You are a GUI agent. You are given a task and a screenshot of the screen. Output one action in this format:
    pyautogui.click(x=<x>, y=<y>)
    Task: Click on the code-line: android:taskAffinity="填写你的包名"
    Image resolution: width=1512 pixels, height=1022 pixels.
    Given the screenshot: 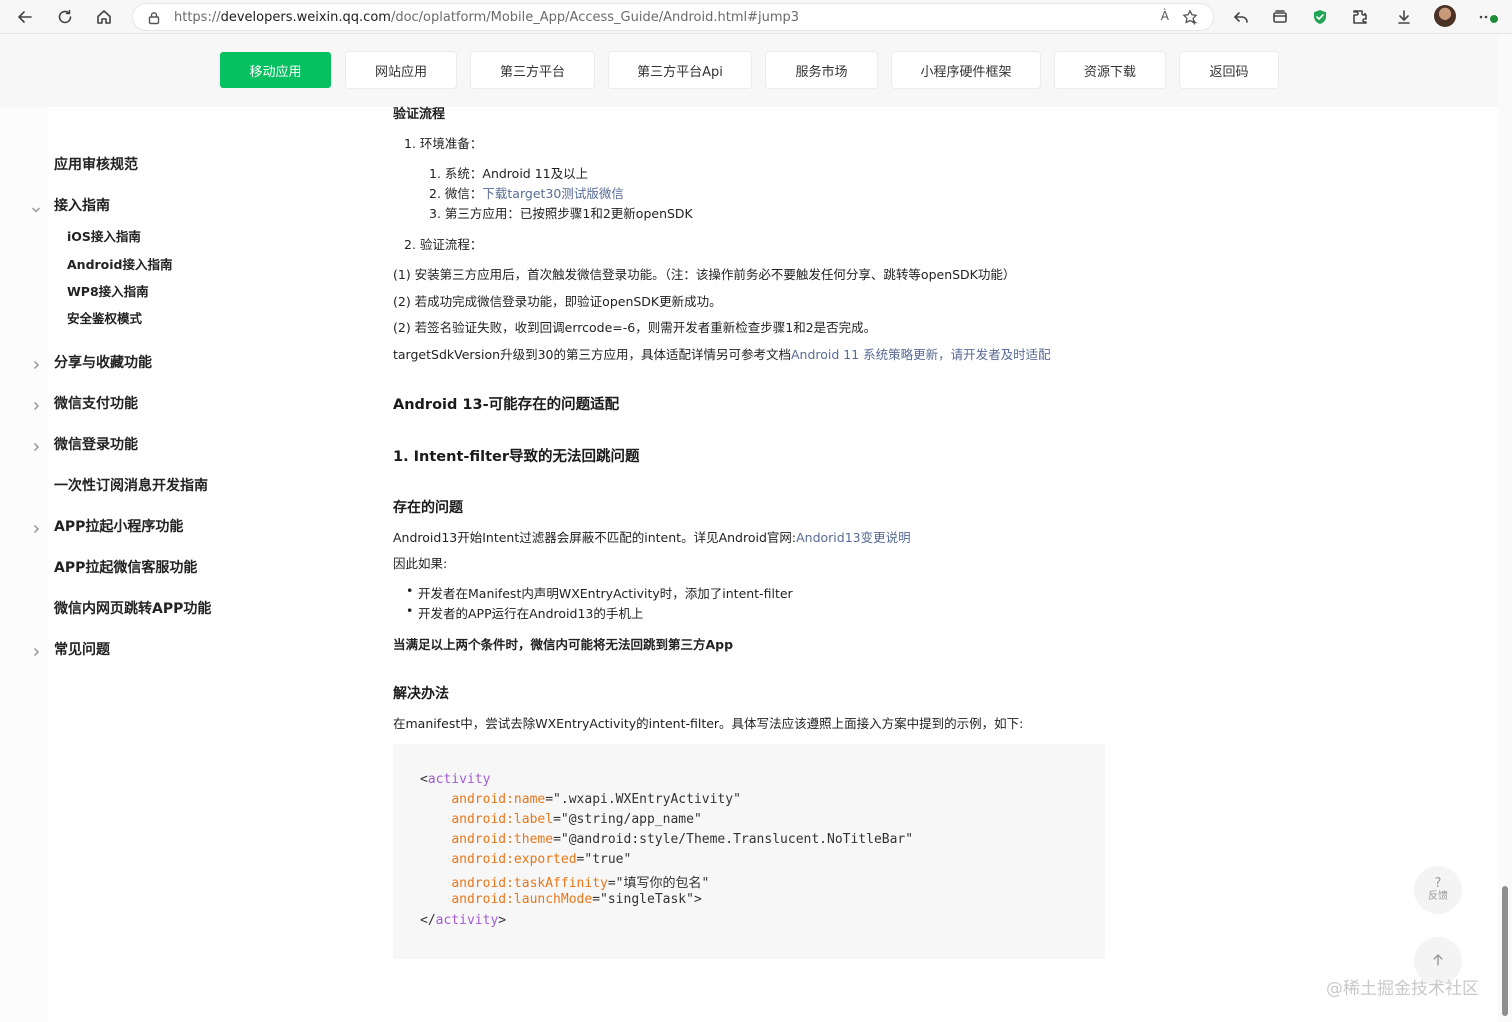 What is the action you would take?
    pyautogui.click(x=580, y=883)
    